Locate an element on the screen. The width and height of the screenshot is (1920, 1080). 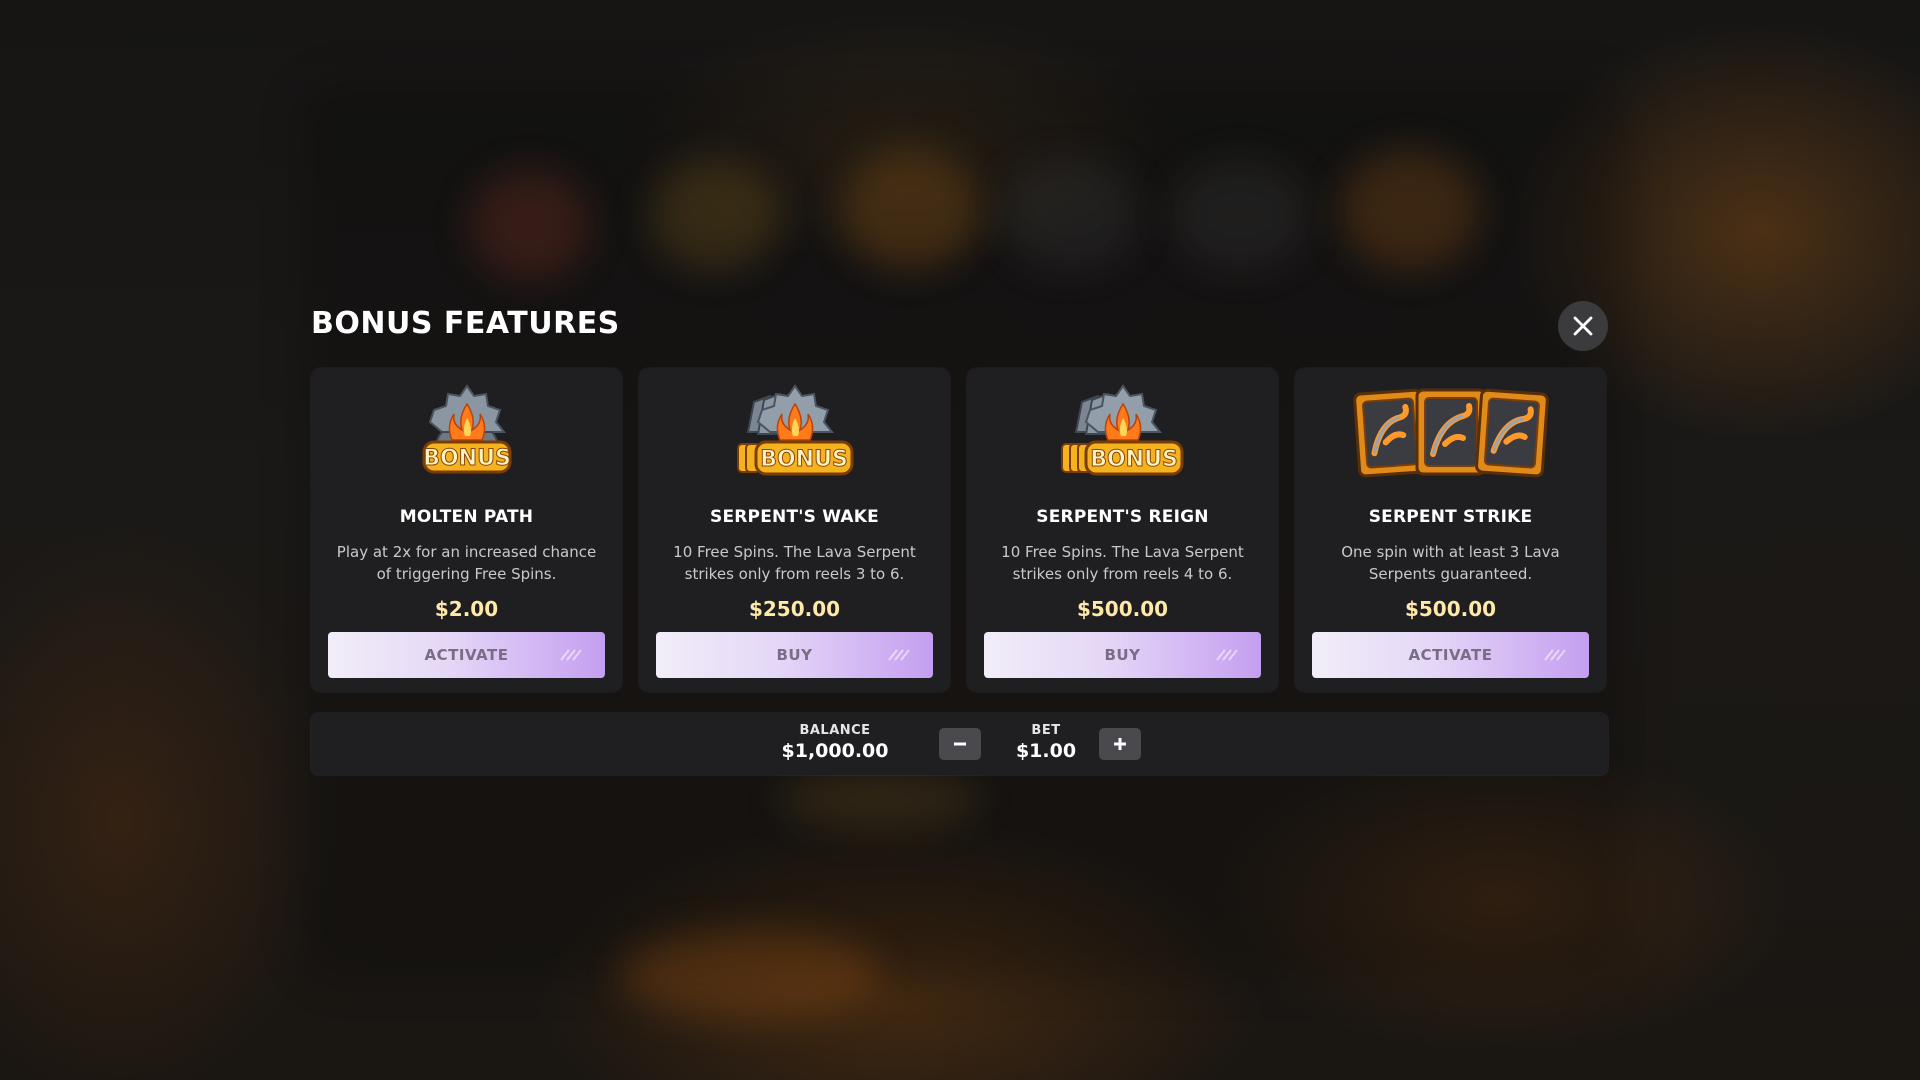
feature-name: MOLTEN PATH is located at coordinates (466, 517).